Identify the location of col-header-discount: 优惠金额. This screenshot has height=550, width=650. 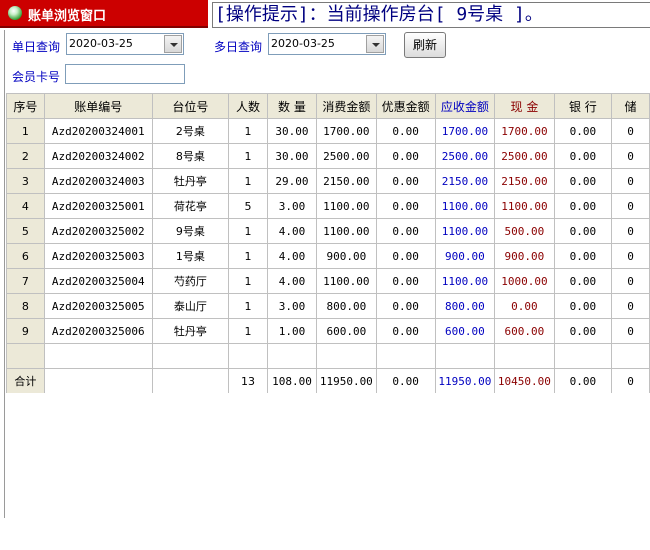
(405, 106).